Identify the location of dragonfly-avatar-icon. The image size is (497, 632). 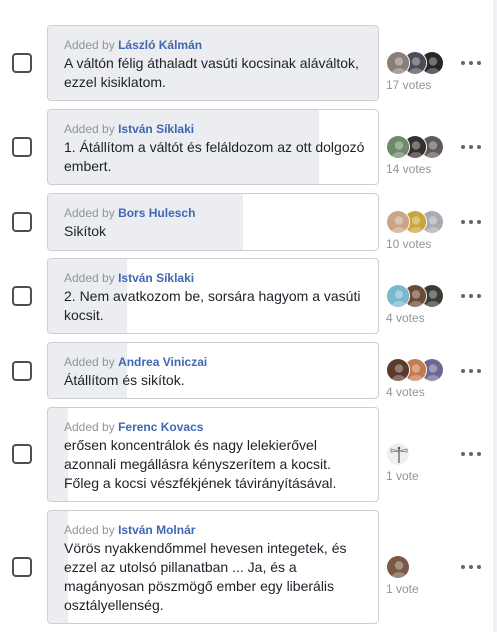
(398, 454).